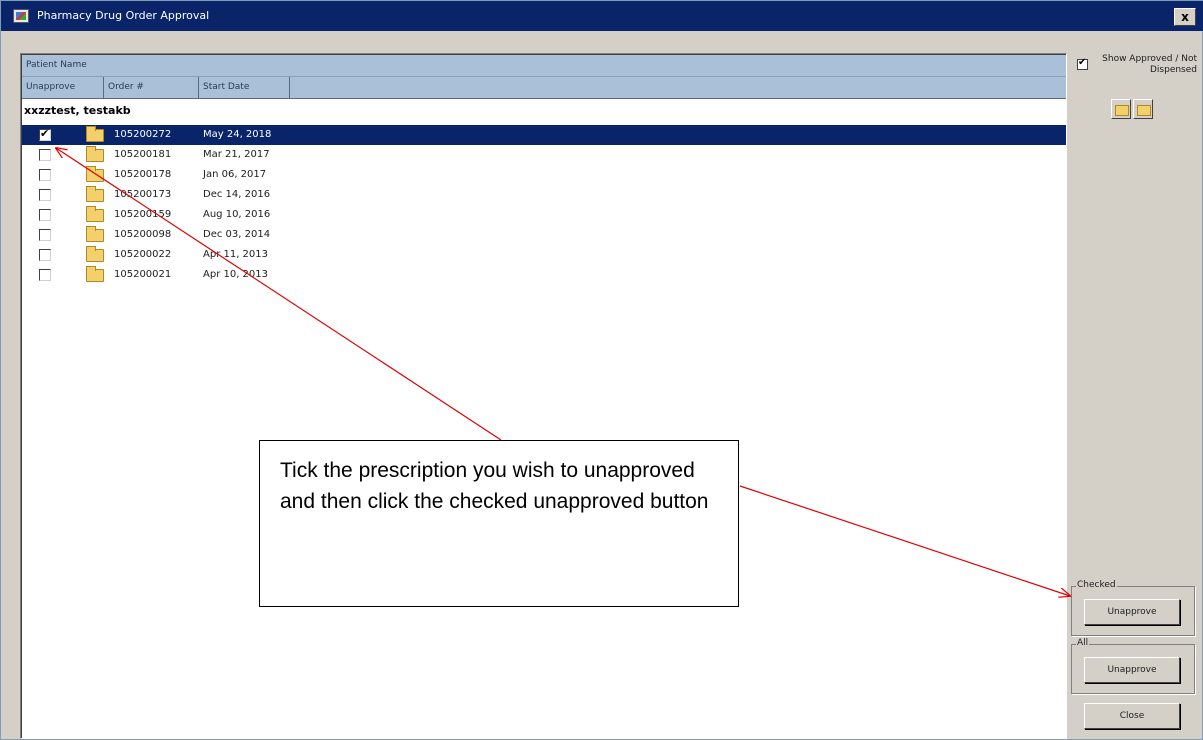 The image size is (1203, 740). What do you see at coordinates (236, 254) in the screenshot?
I see `start-date: Apr 11, 2013` at bounding box center [236, 254].